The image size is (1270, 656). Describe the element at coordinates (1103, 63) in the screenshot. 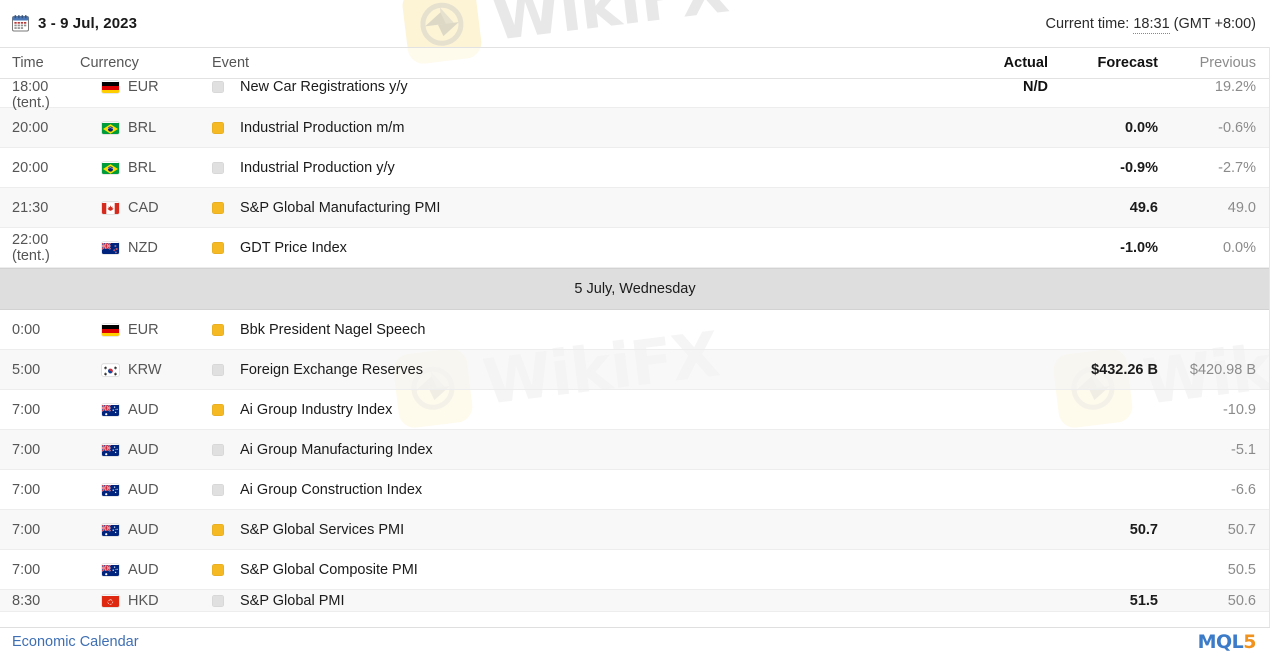

I see `column-header-forecast: Forecast` at that location.